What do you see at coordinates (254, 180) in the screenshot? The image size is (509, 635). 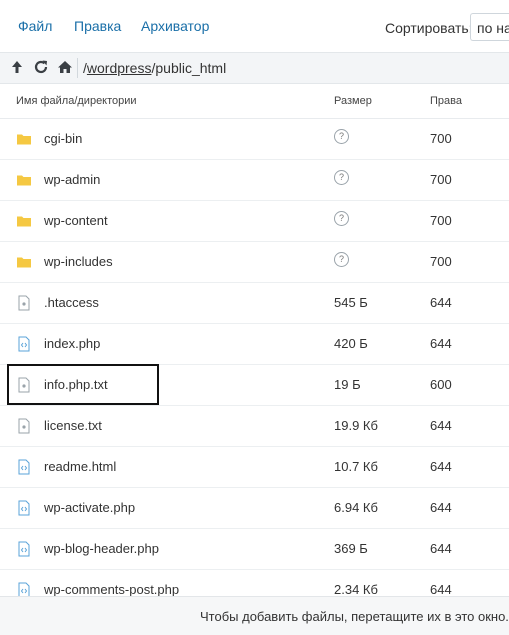 I see `file-row: wp-admin? 700` at bounding box center [254, 180].